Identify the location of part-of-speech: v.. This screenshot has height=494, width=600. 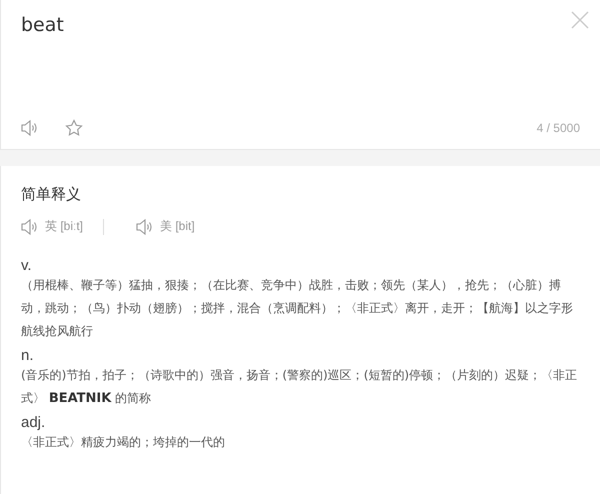
(26, 265).